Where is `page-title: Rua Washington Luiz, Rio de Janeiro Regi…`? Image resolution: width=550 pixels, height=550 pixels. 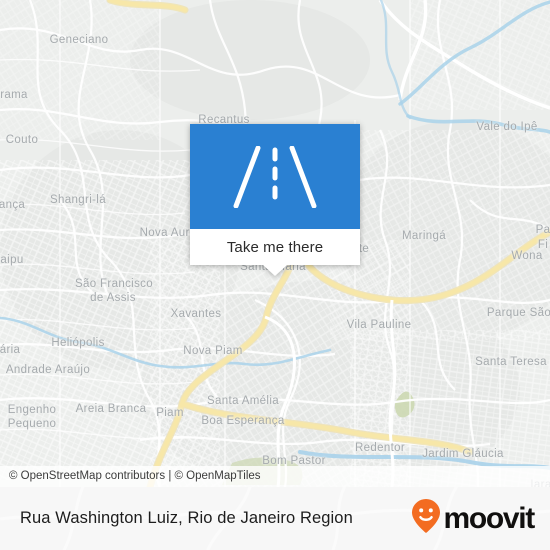 page-title: Rua Washington Luiz, Rio de Janeiro Regi… is located at coordinates (186, 518).